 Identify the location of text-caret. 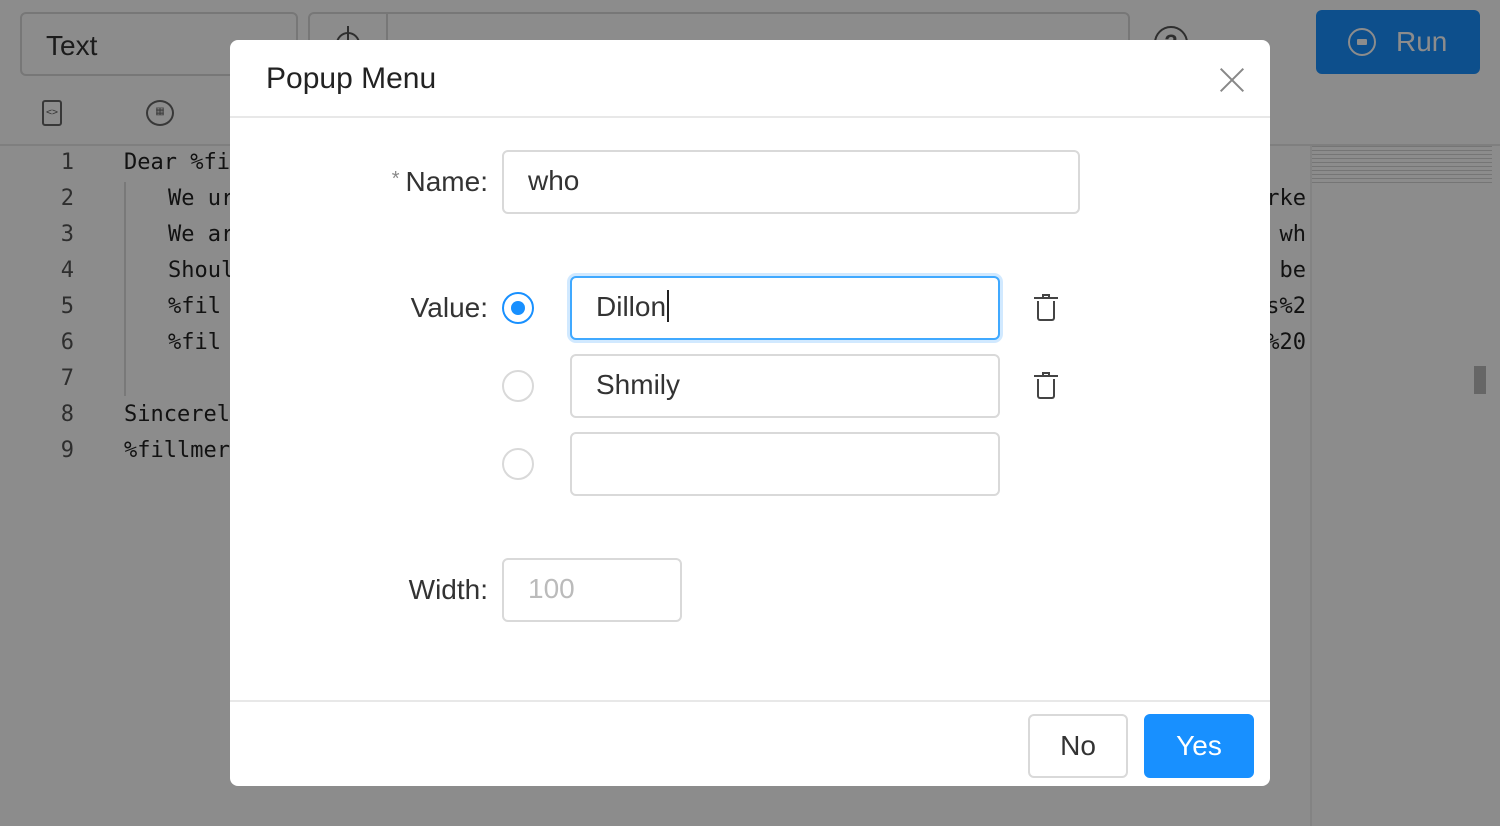
(668, 306).